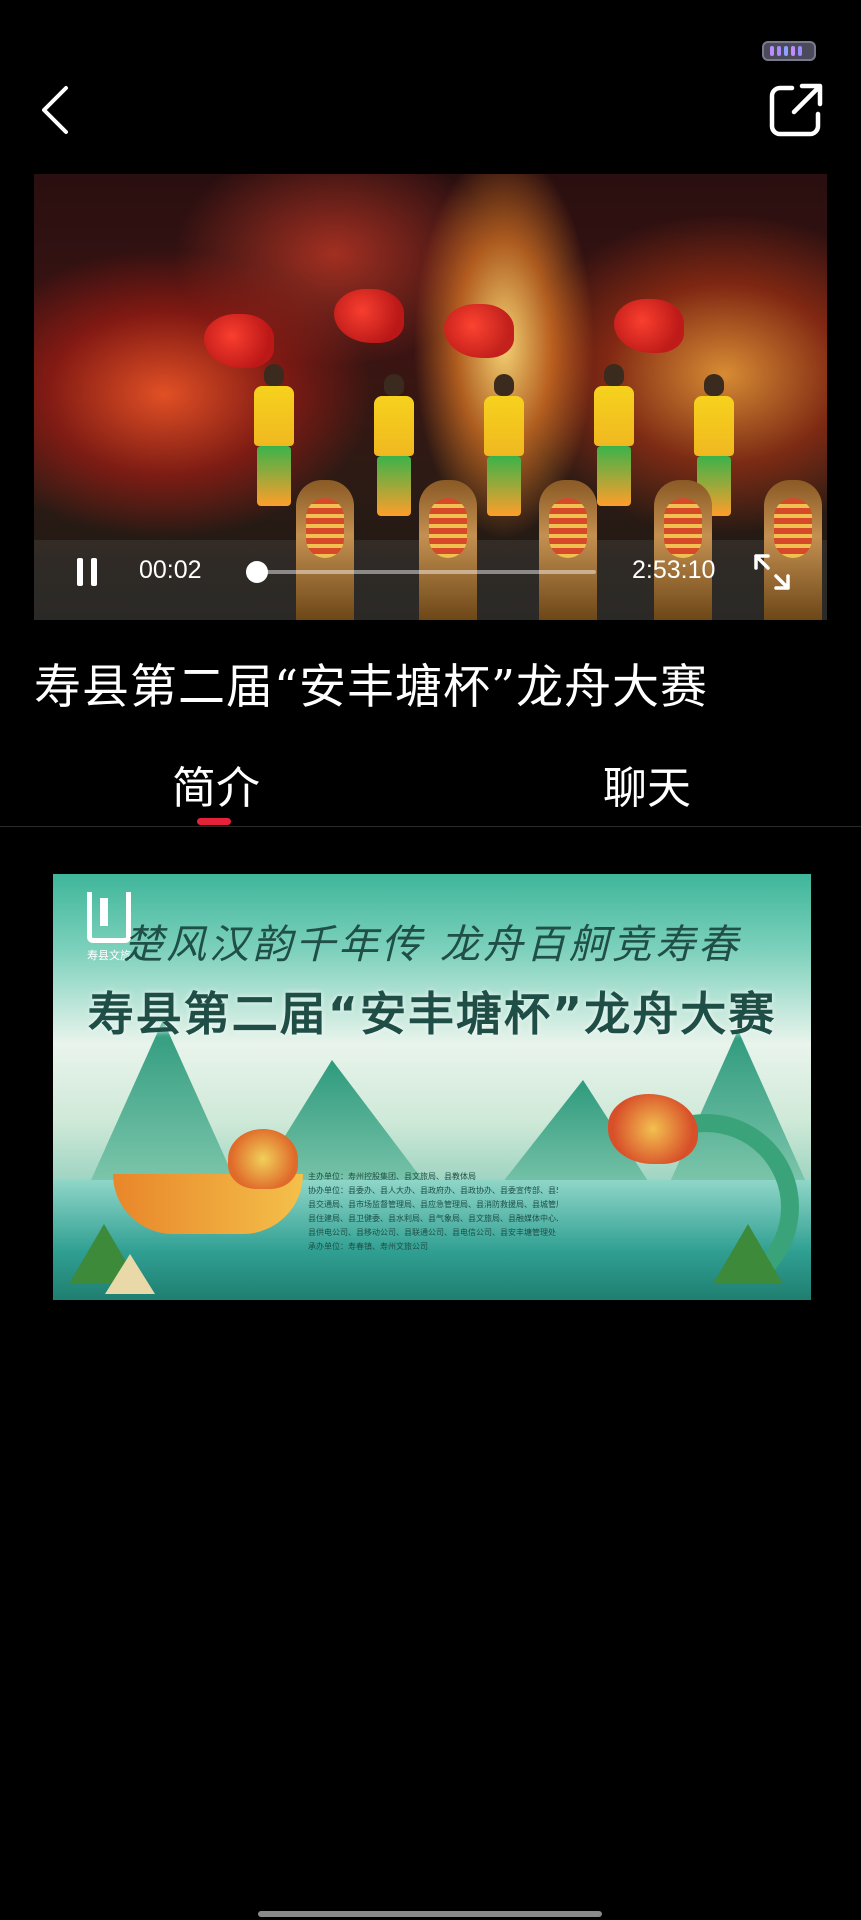 The height and width of the screenshot is (1920, 861). What do you see at coordinates (772, 572) in the screenshot?
I see `fullscreen-expand-icon` at bounding box center [772, 572].